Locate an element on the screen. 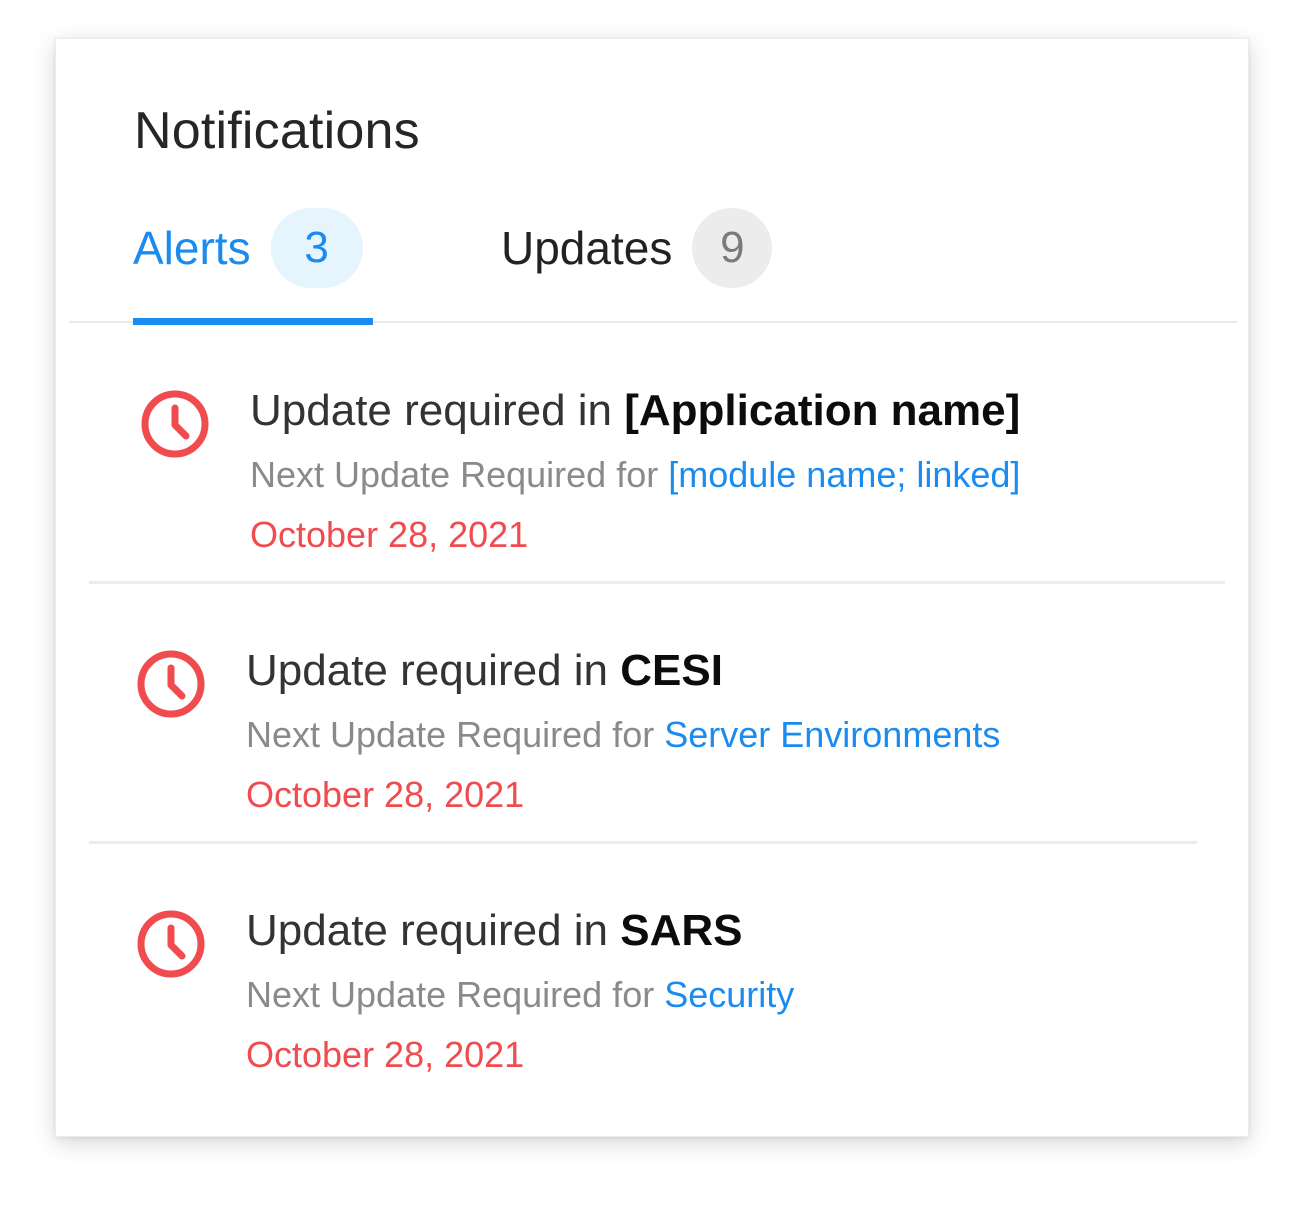  tab-updates-count-badge: 9 is located at coordinates (732, 248).